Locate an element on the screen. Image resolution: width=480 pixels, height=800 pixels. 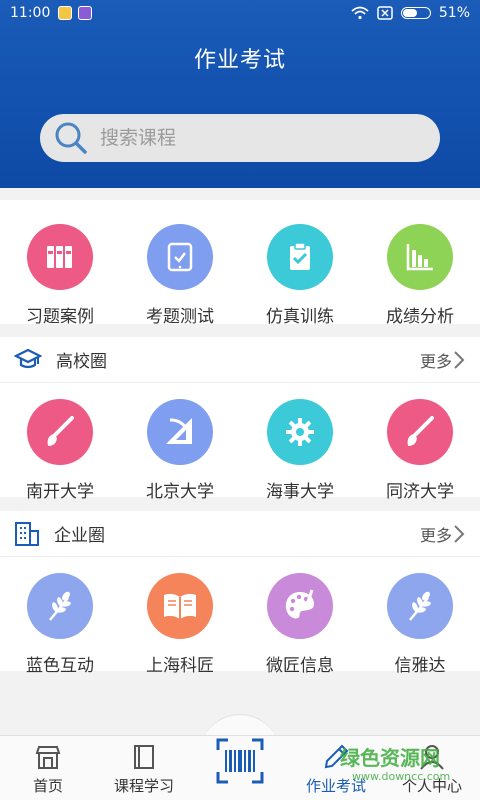
school-circle-header: 高校圈 更多 is located at coordinates (240, 360).